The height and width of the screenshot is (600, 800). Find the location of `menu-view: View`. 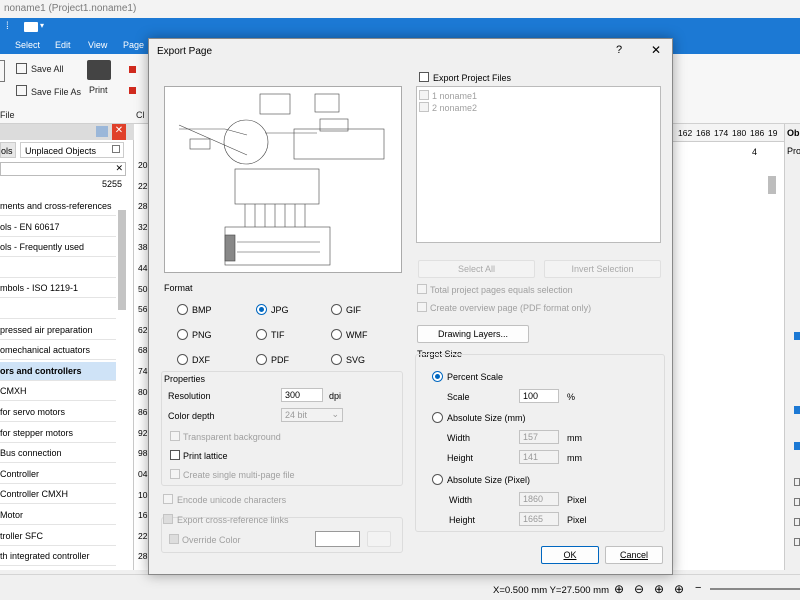

menu-view: View is located at coordinates (97, 45).